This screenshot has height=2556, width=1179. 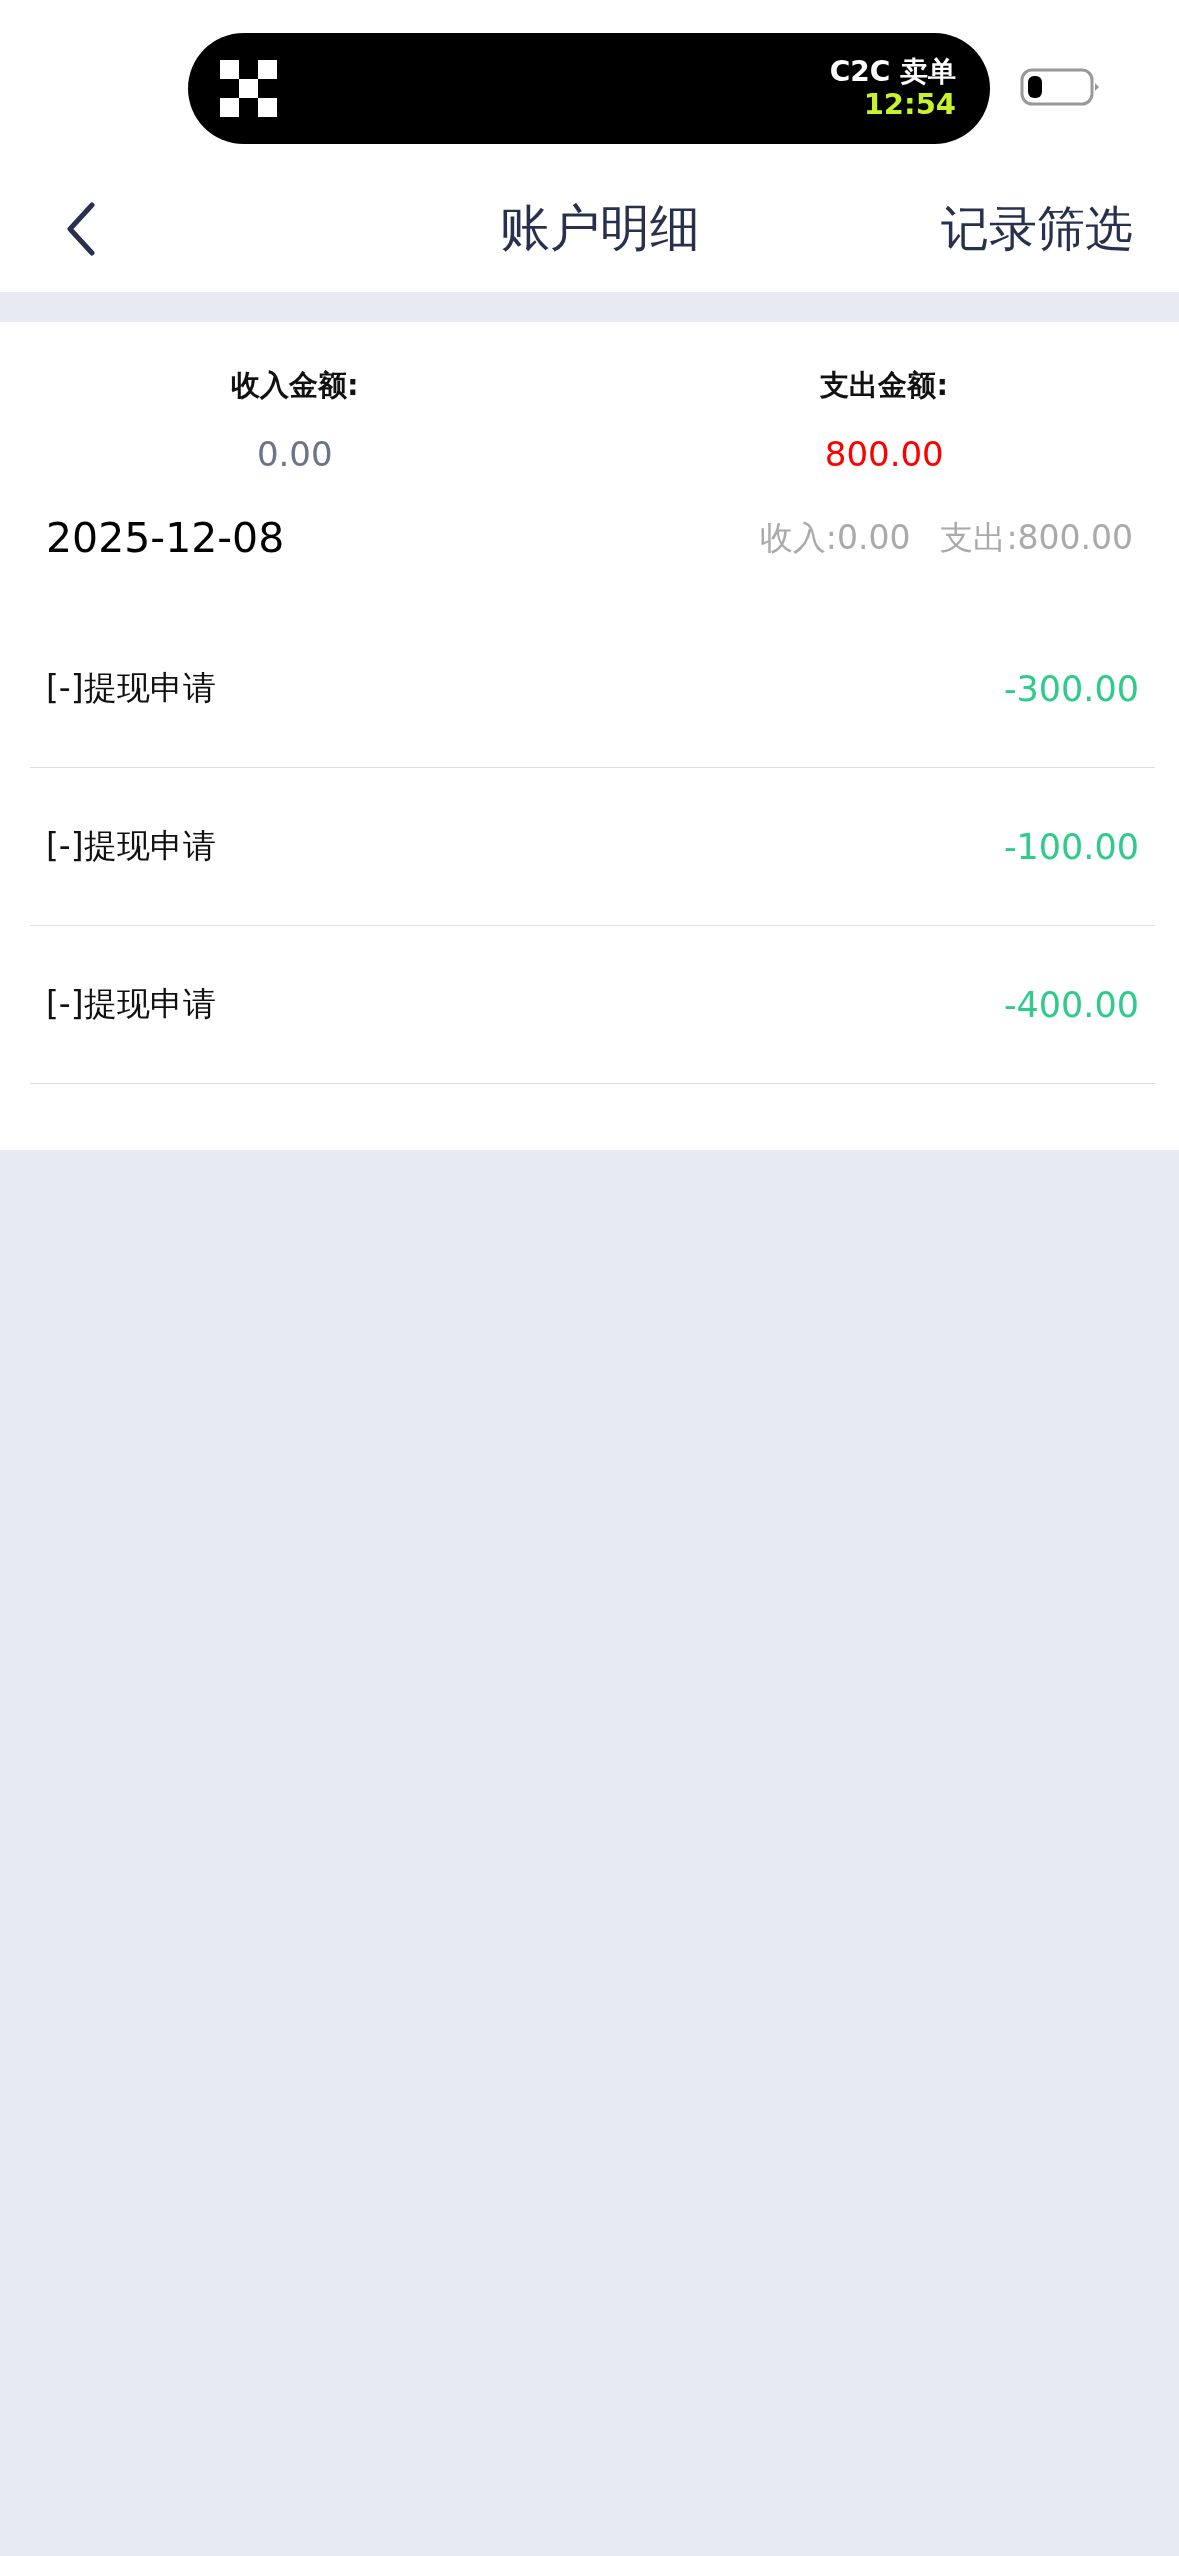 I want to click on day-expense-total: 支出:800.00, so click(x=1036, y=537).